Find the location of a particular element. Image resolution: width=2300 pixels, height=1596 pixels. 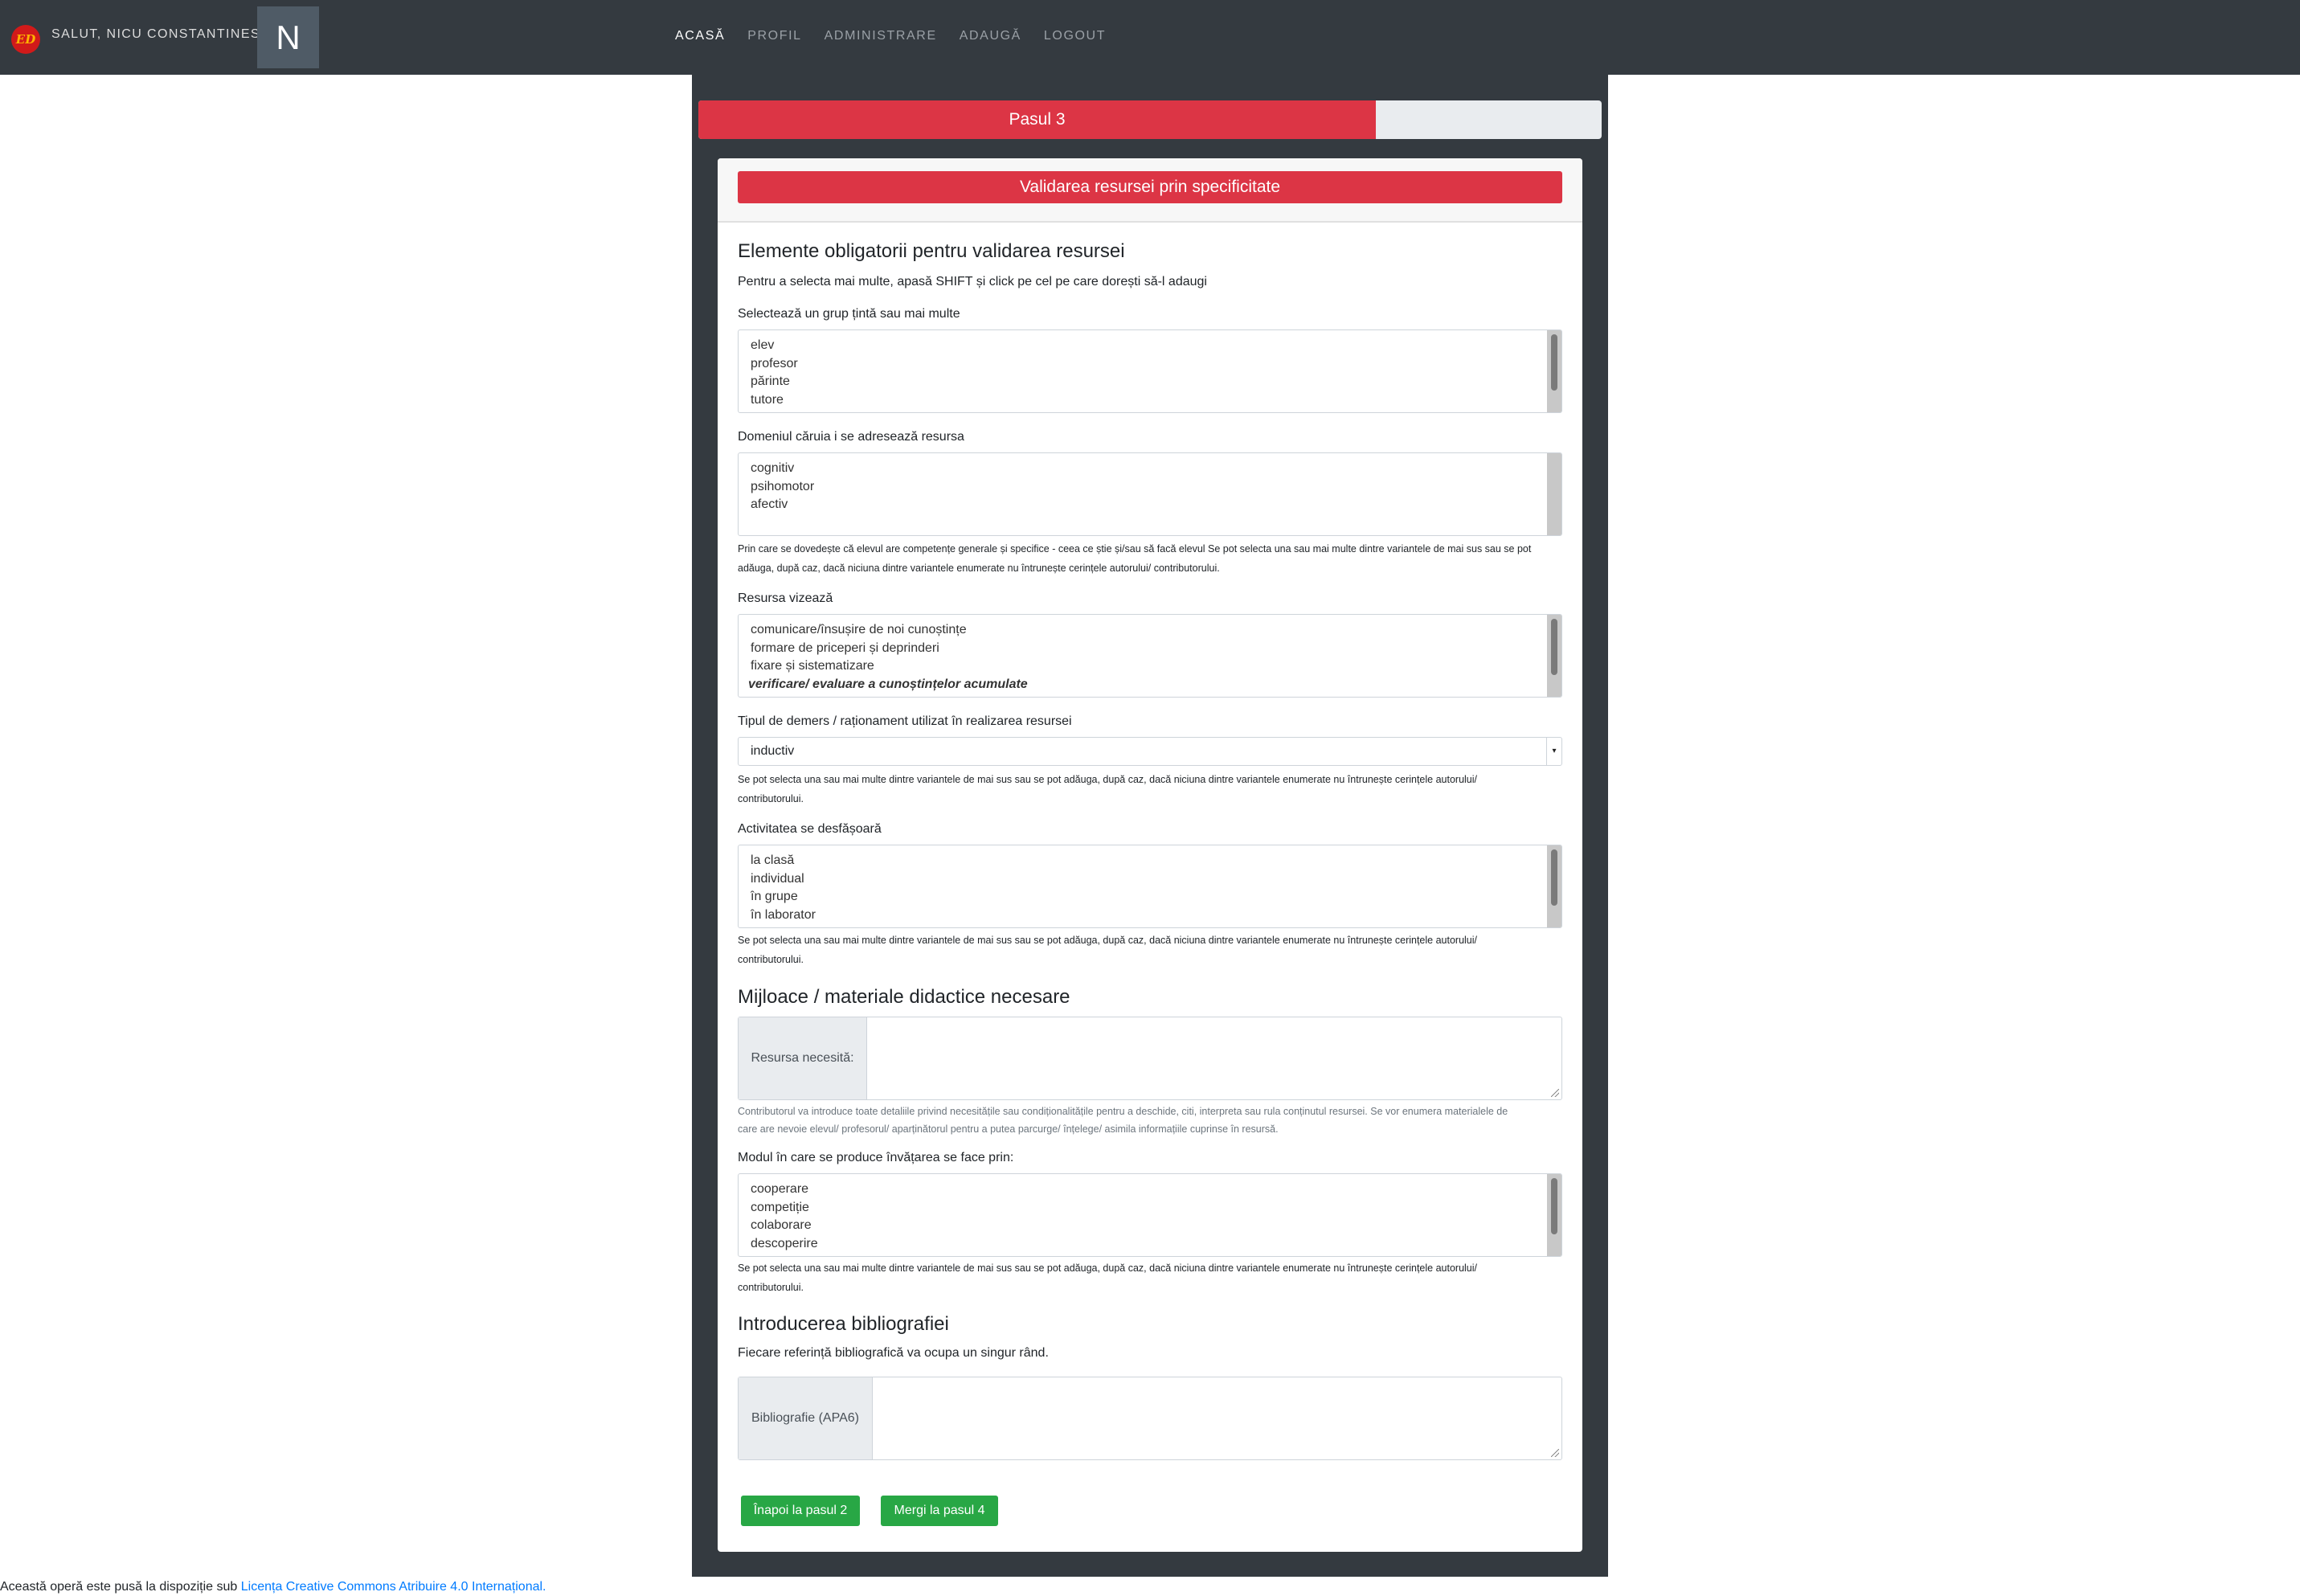

resource-aims-label: Resursa vizează is located at coordinates (785, 598).